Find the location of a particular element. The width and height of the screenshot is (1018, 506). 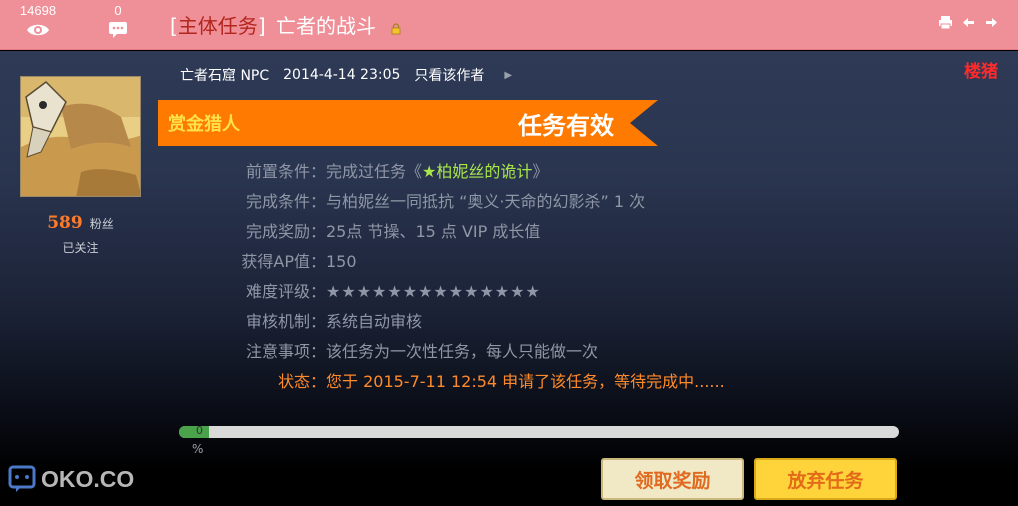

post-meta: 亡者石窟 NPC 2014-4-14 23:05 只看该作者 ▶ is located at coordinates (346, 75).